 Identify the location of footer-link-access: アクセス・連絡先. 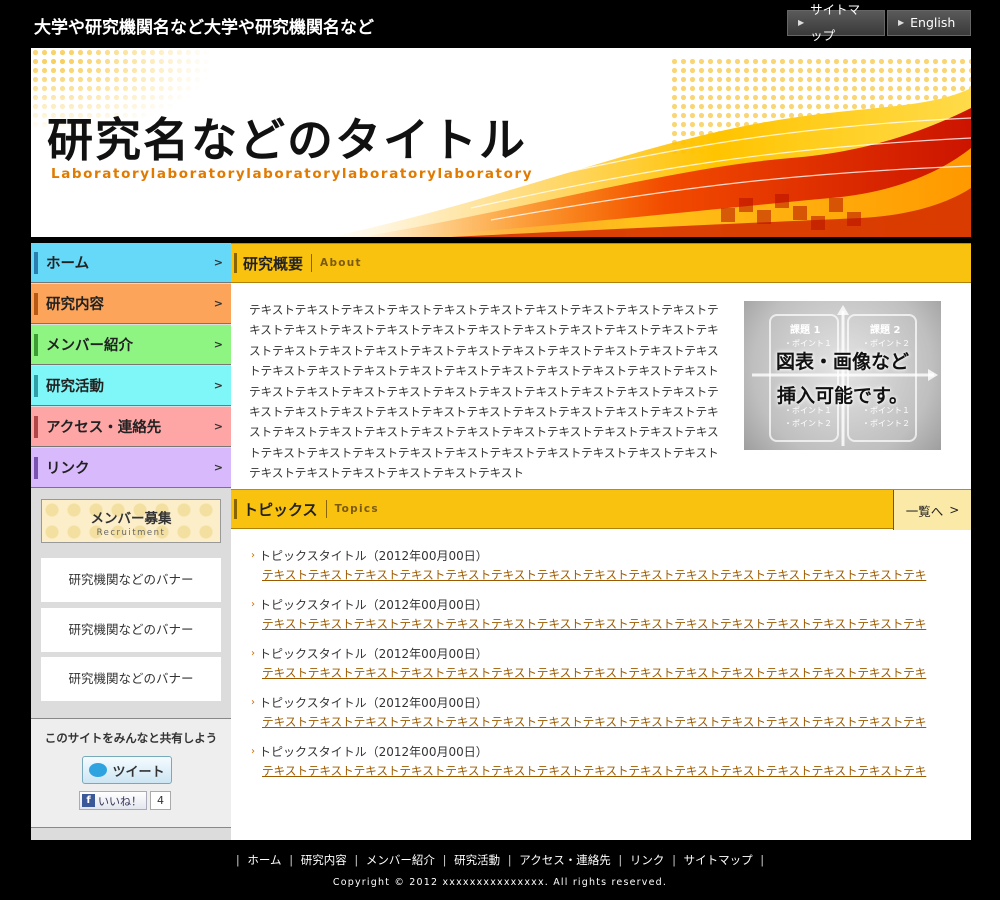
(564, 860).